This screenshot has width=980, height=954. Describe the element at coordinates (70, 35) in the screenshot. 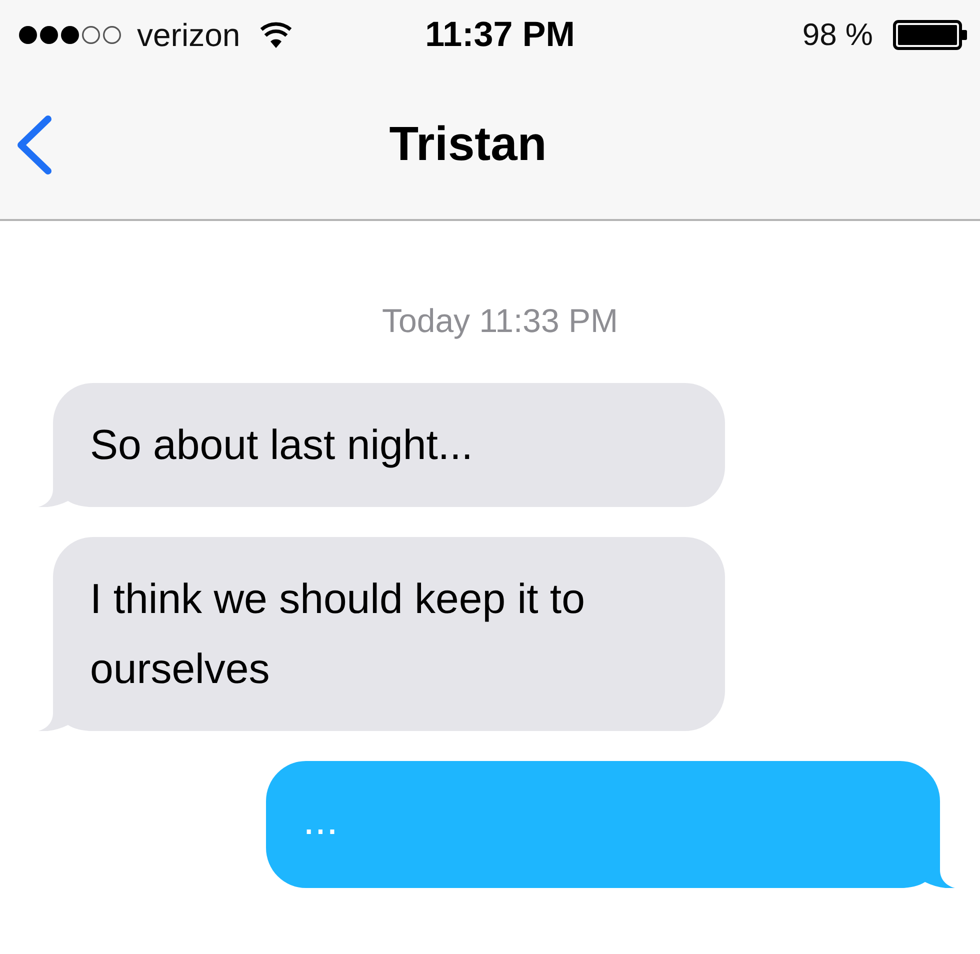

I see `signal-strength-icon` at that location.